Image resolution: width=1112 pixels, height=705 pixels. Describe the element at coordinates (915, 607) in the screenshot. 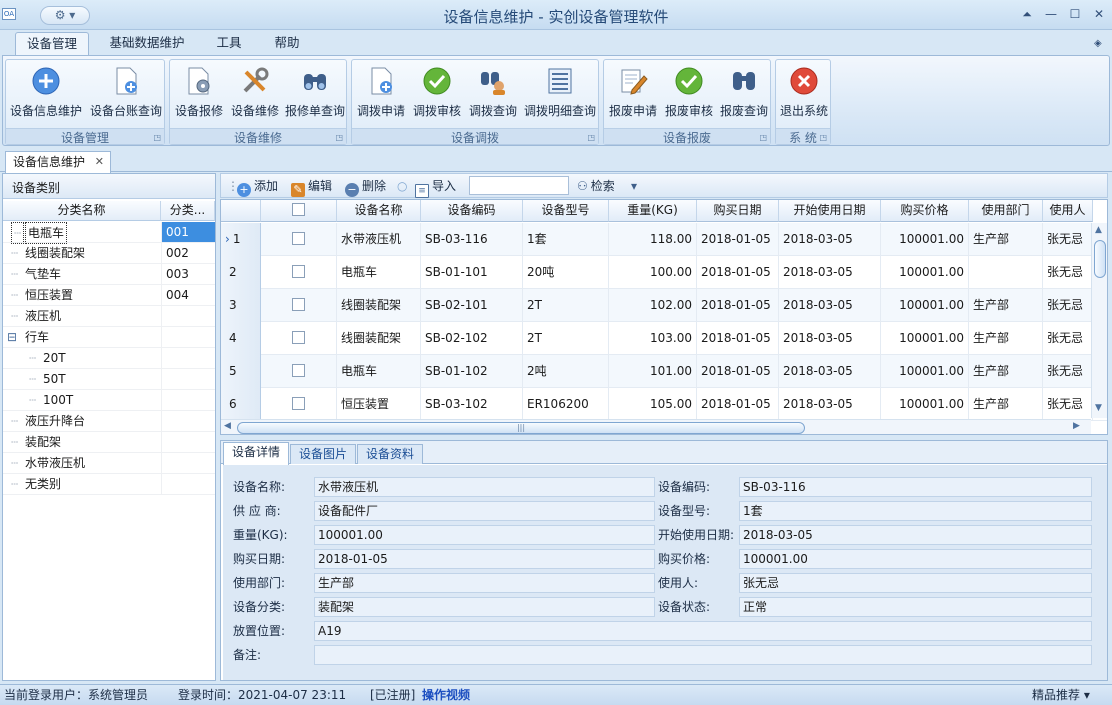

I see `status-field: 正常` at that location.